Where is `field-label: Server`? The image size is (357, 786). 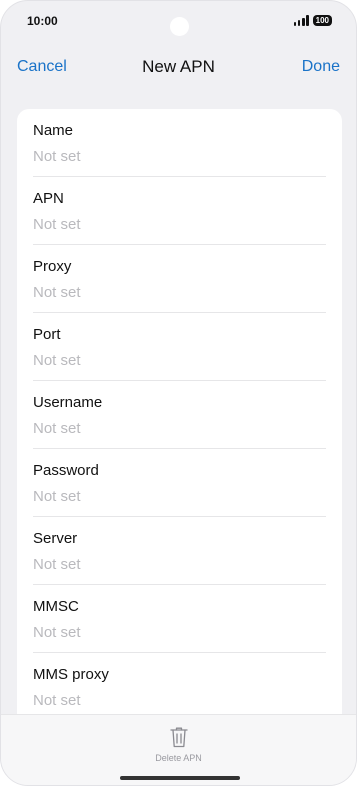 field-label: Server is located at coordinates (55, 538).